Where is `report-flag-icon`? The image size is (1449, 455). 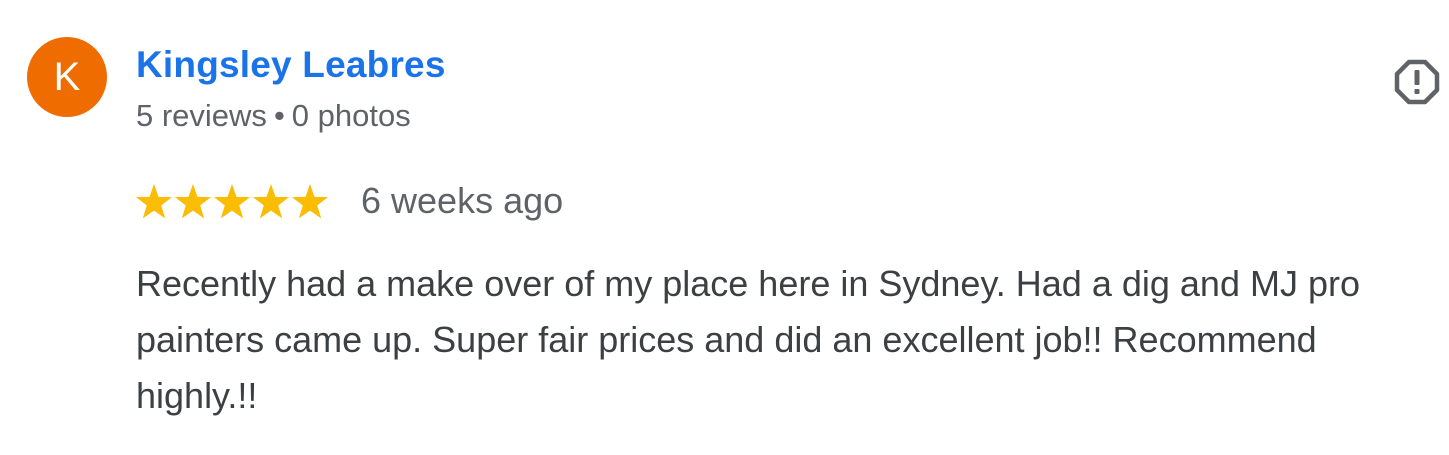
report-flag-icon is located at coordinates (1417, 82).